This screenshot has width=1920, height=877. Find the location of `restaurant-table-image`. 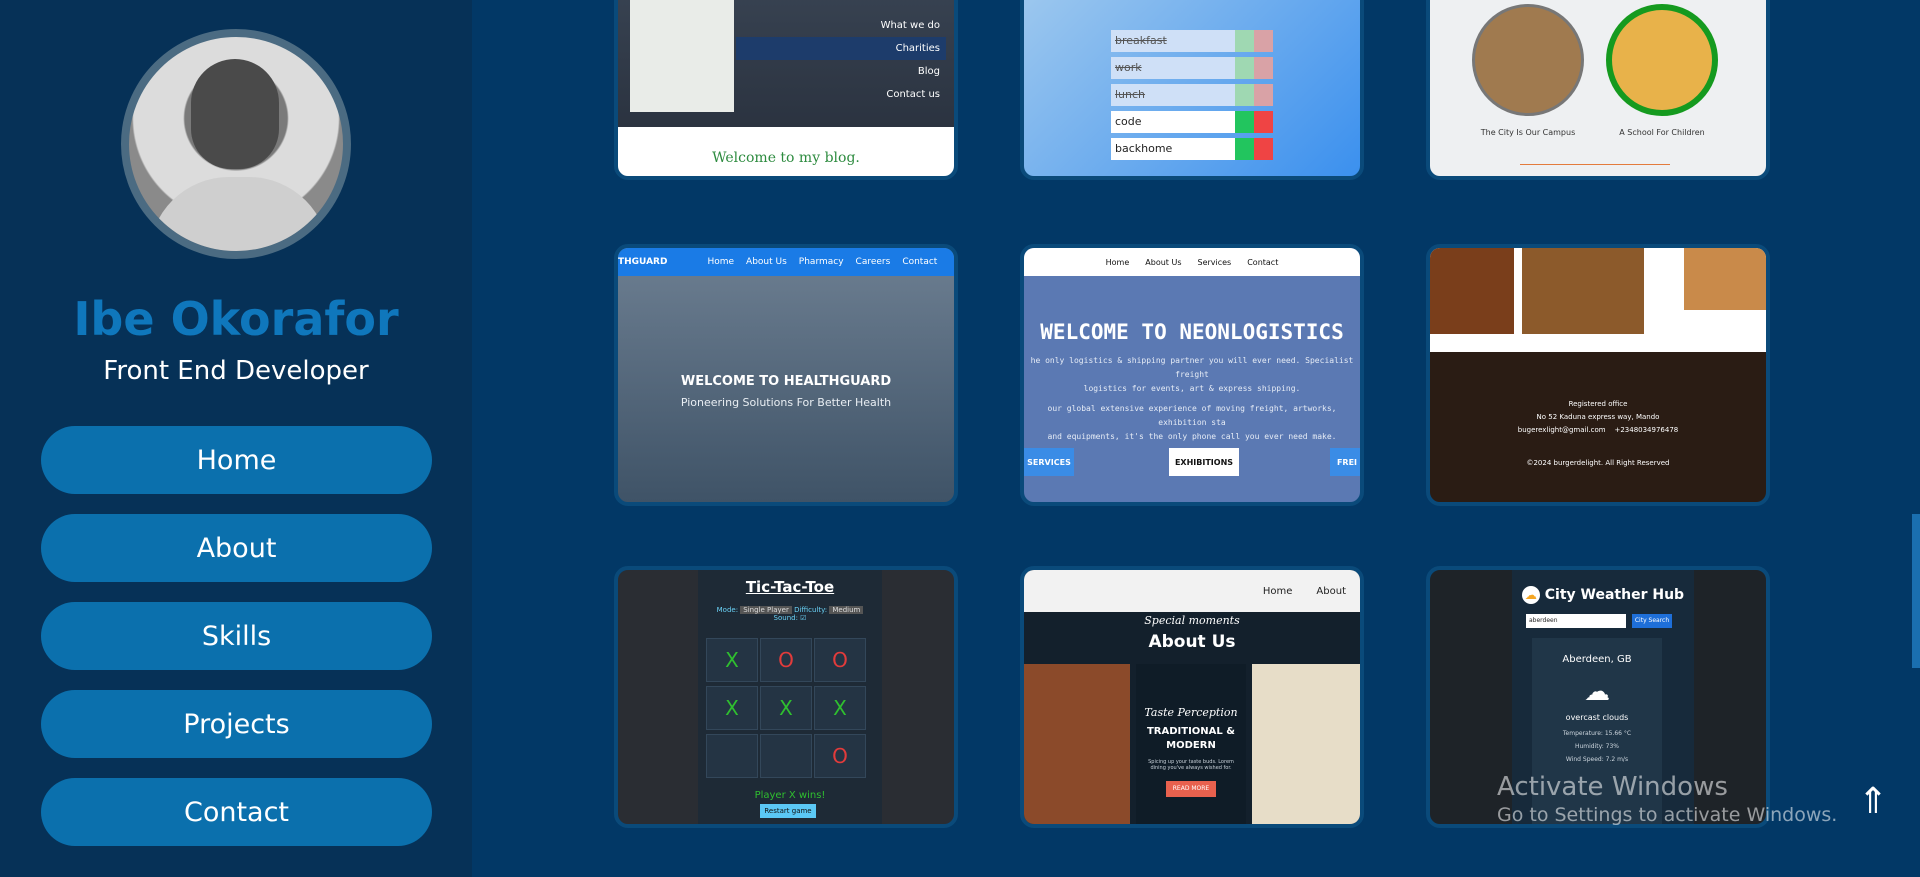

restaurant-table-image is located at coordinates (1306, 744).